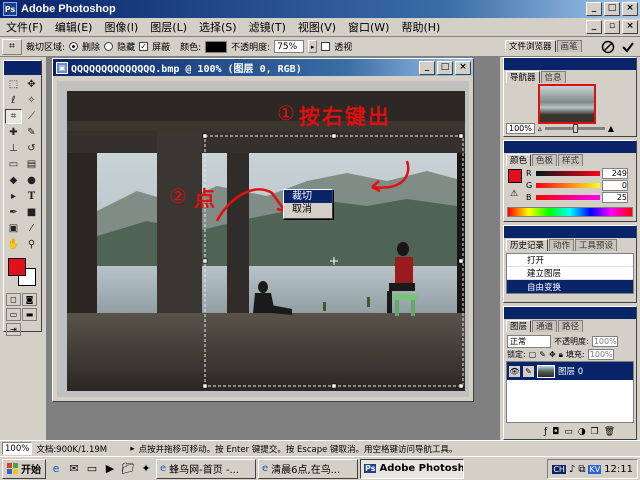  Describe the element at coordinates (17, 267) in the screenshot. I see `foreground-color-swatch` at that location.